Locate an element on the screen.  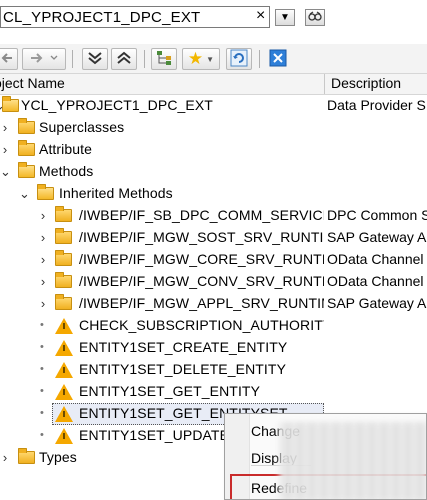
tree-node-label: ENTITY1SET_GET_ENTITY is located at coordinates (170, 391).